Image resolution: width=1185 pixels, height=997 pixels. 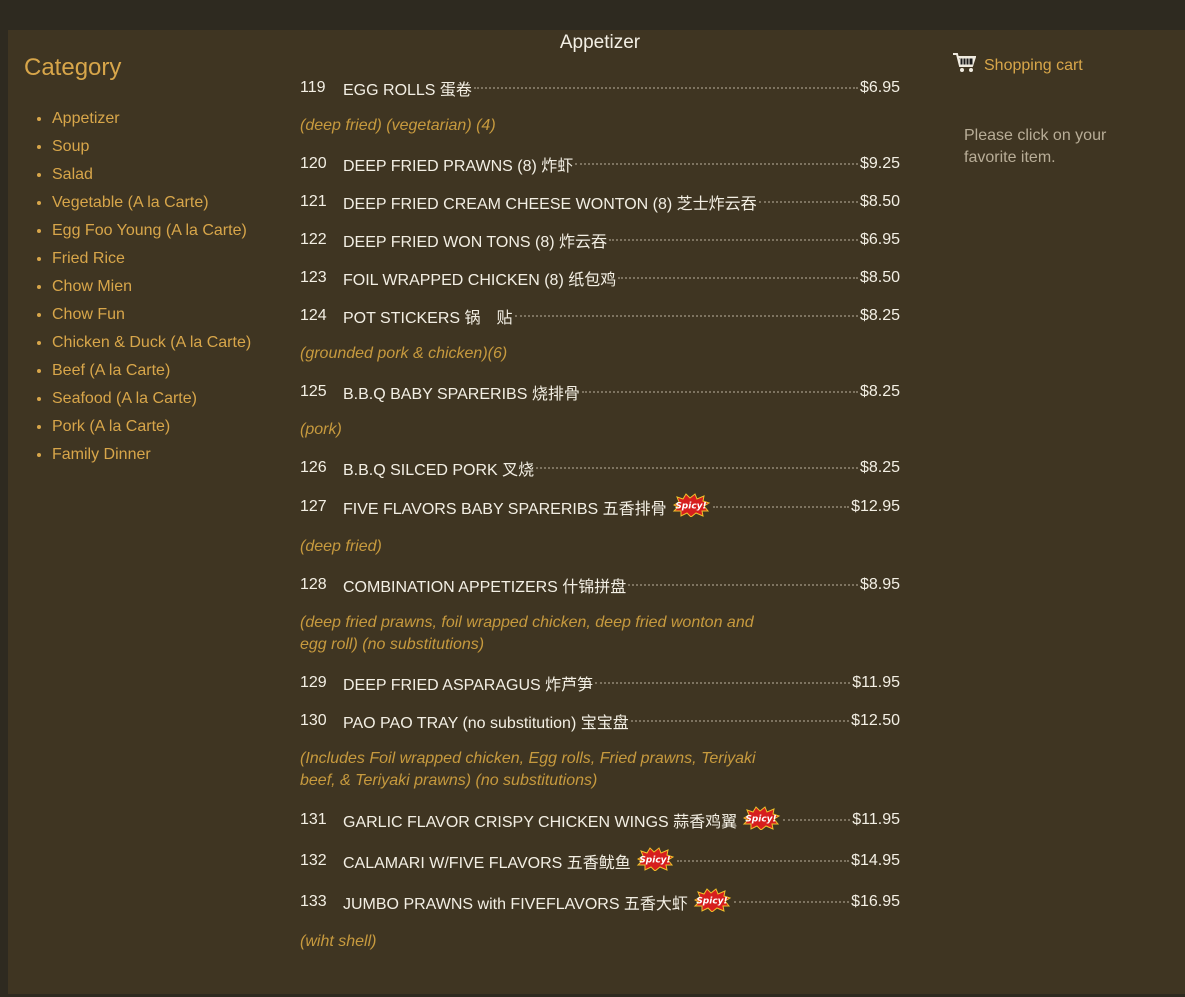 I want to click on category-item: Chicken & Duck (A la Carte), so click(x=152, y=343).